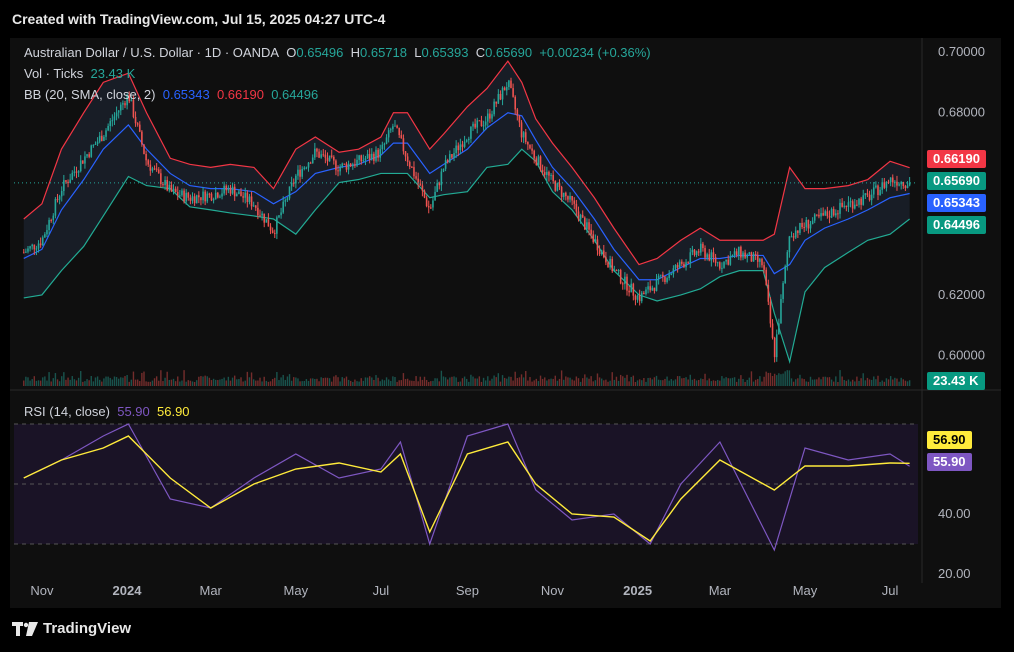  Describe the element at coordinates (961, 294) in the screenshot. I see `price-axis-tick: 0.62000` at that location.